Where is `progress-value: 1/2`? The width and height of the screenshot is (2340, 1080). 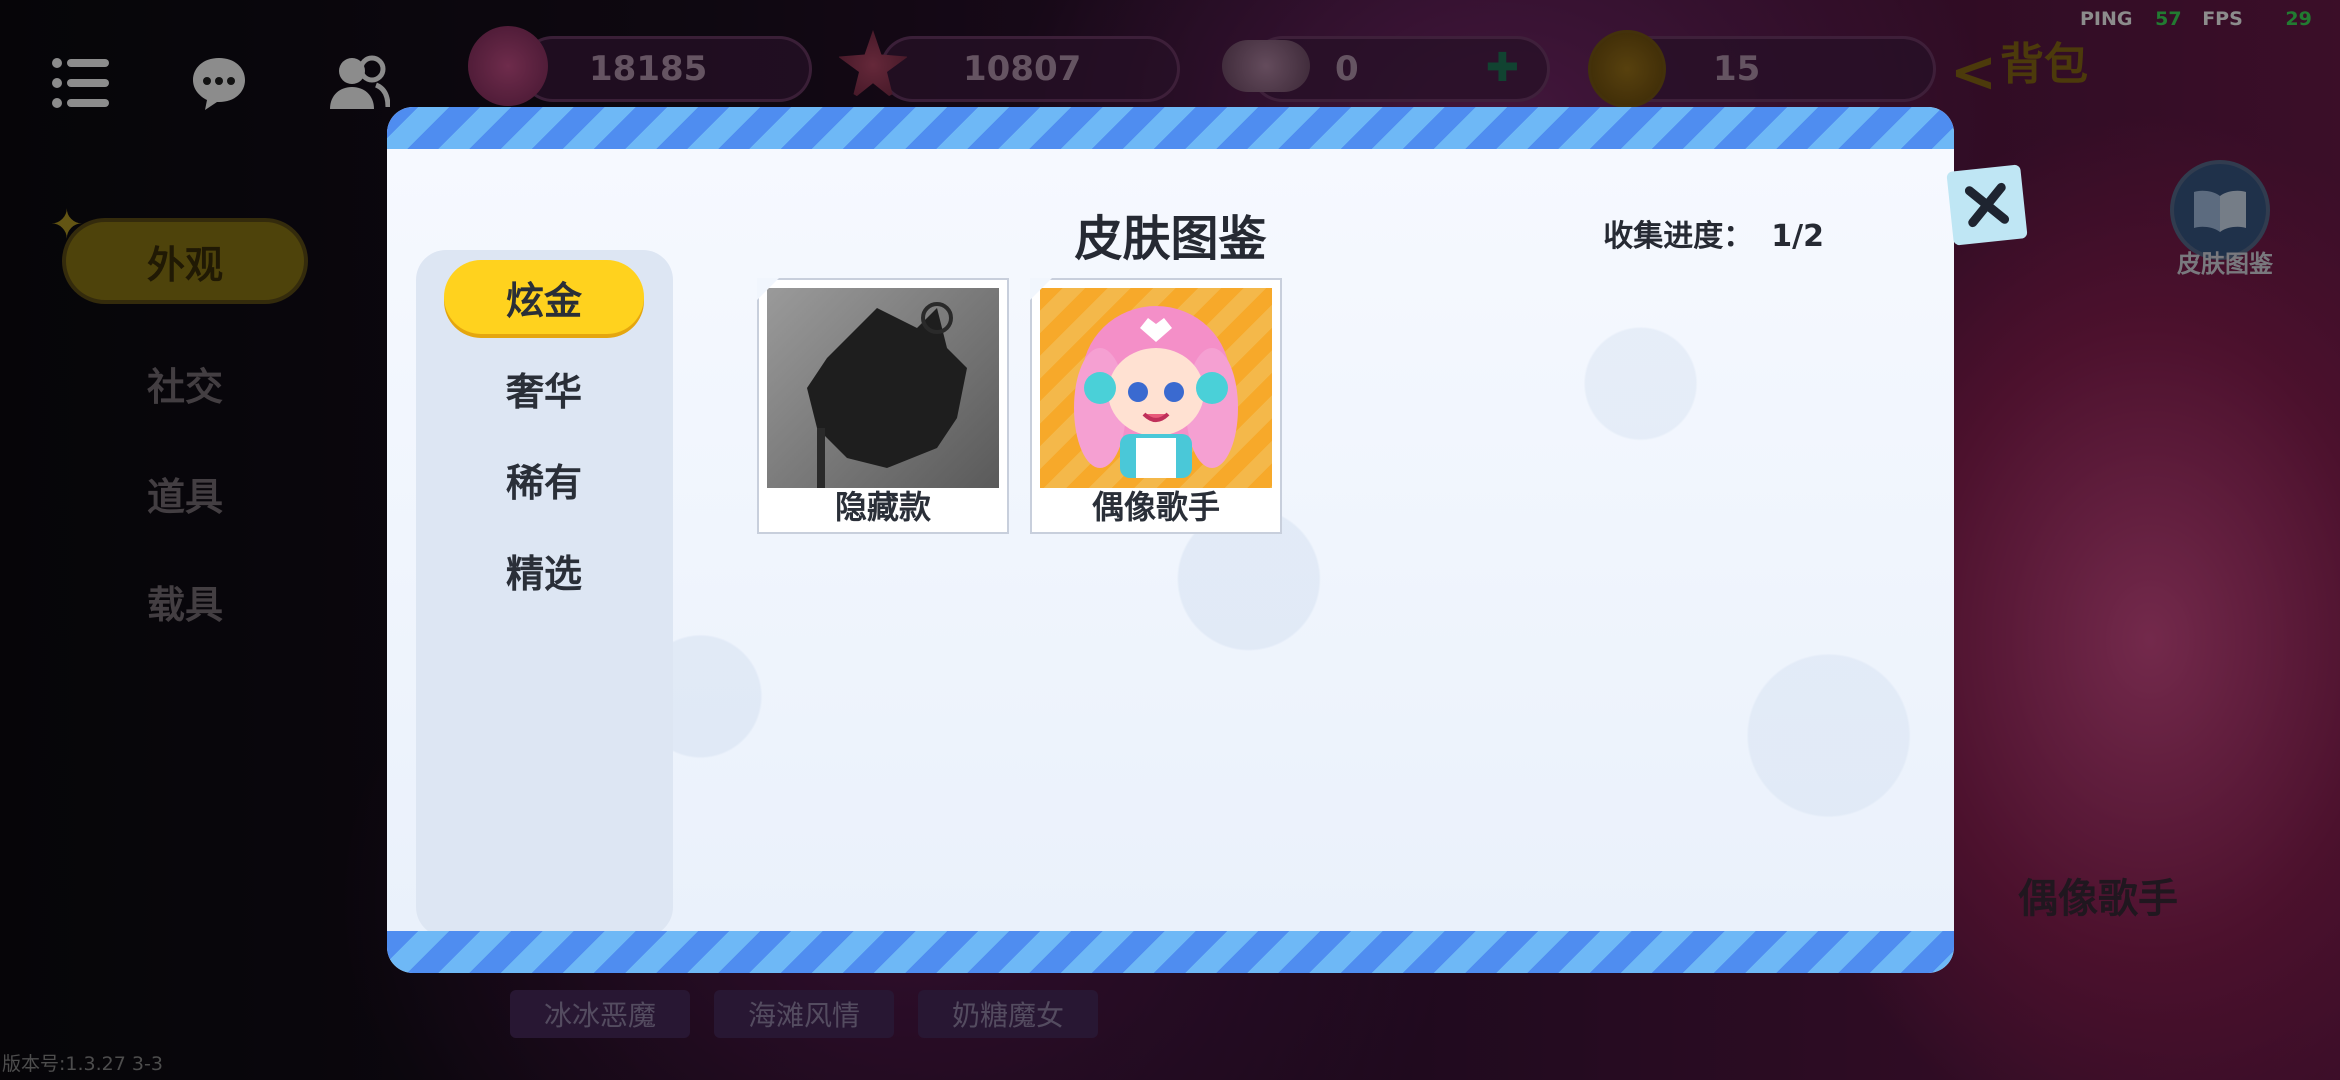 progress-value: 1/2 is located at coordinates (1797, 236).